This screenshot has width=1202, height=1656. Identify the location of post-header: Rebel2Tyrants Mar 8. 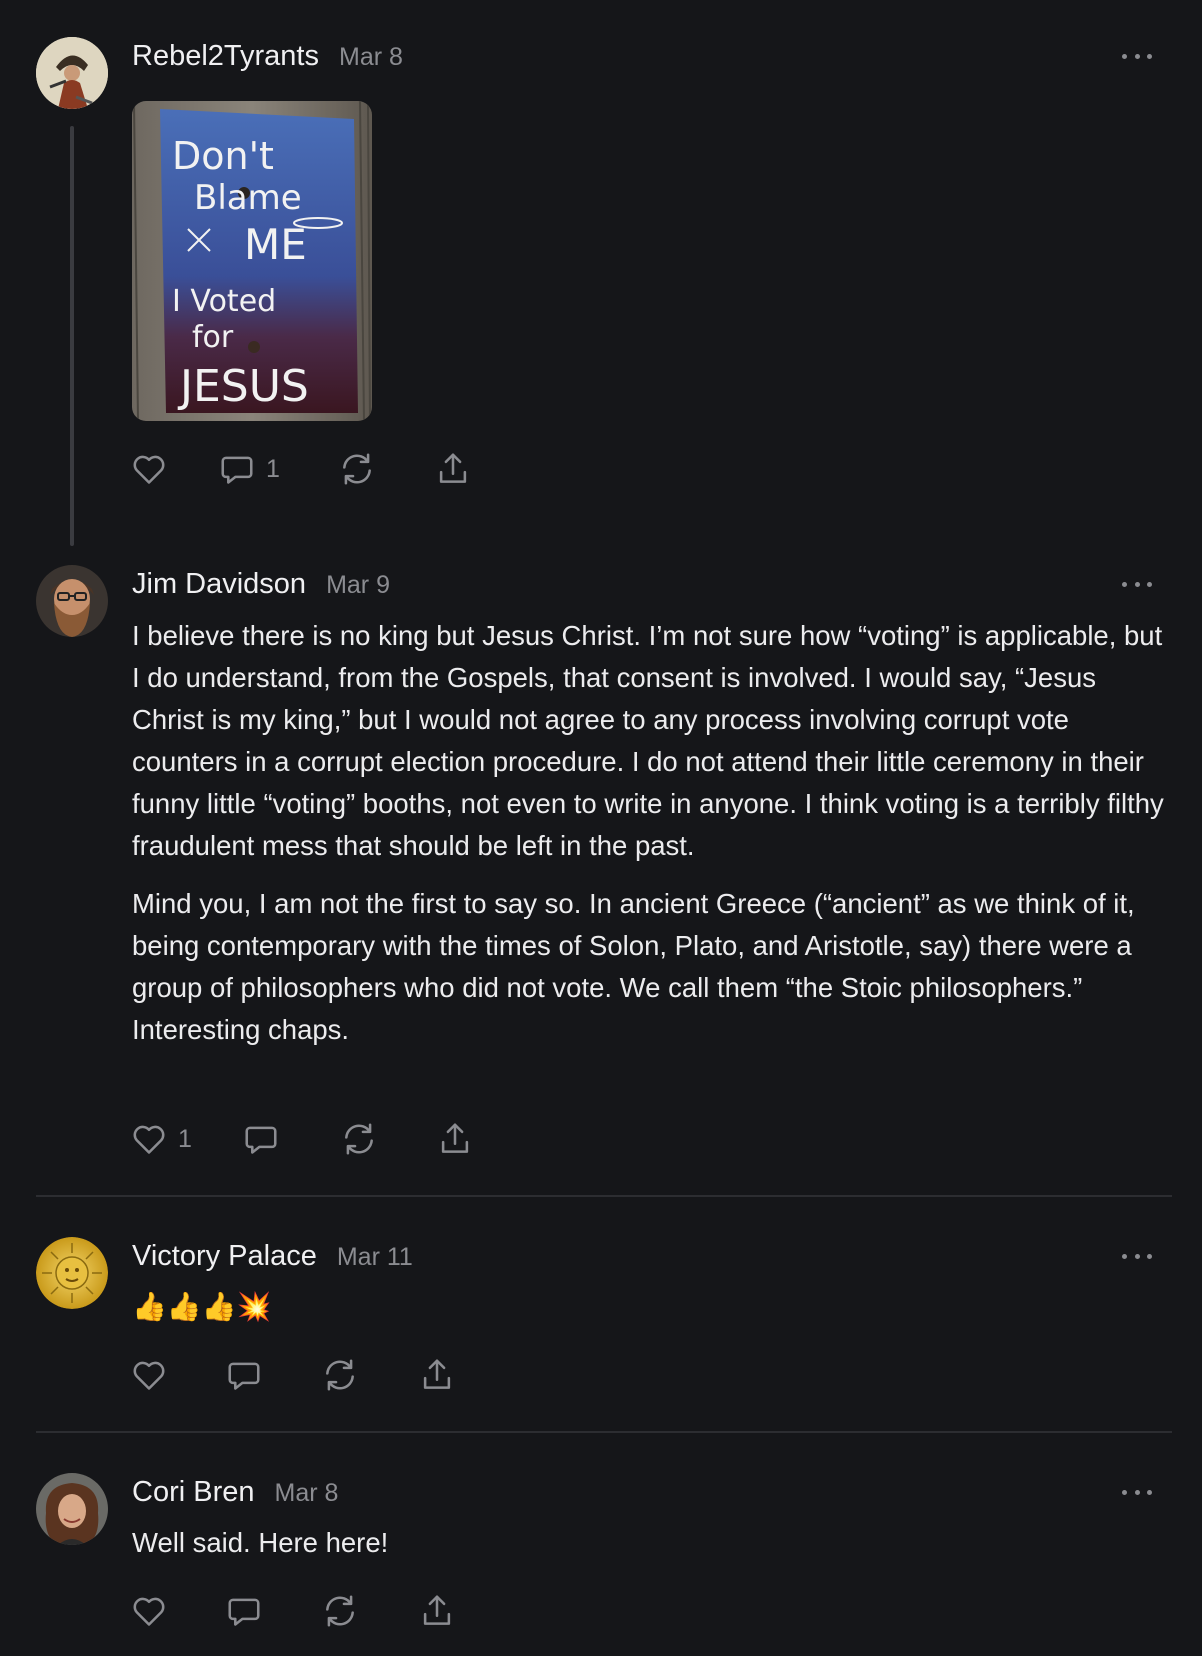
(267, 56).